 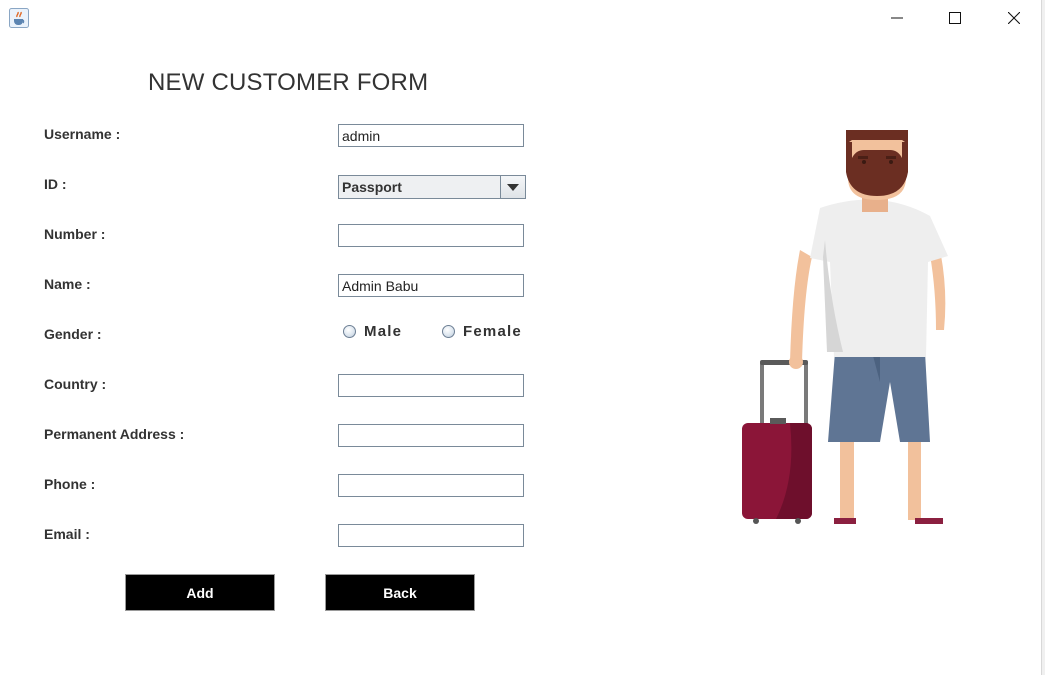 I want to click on add-button: Add, so click(x=200, y=592).